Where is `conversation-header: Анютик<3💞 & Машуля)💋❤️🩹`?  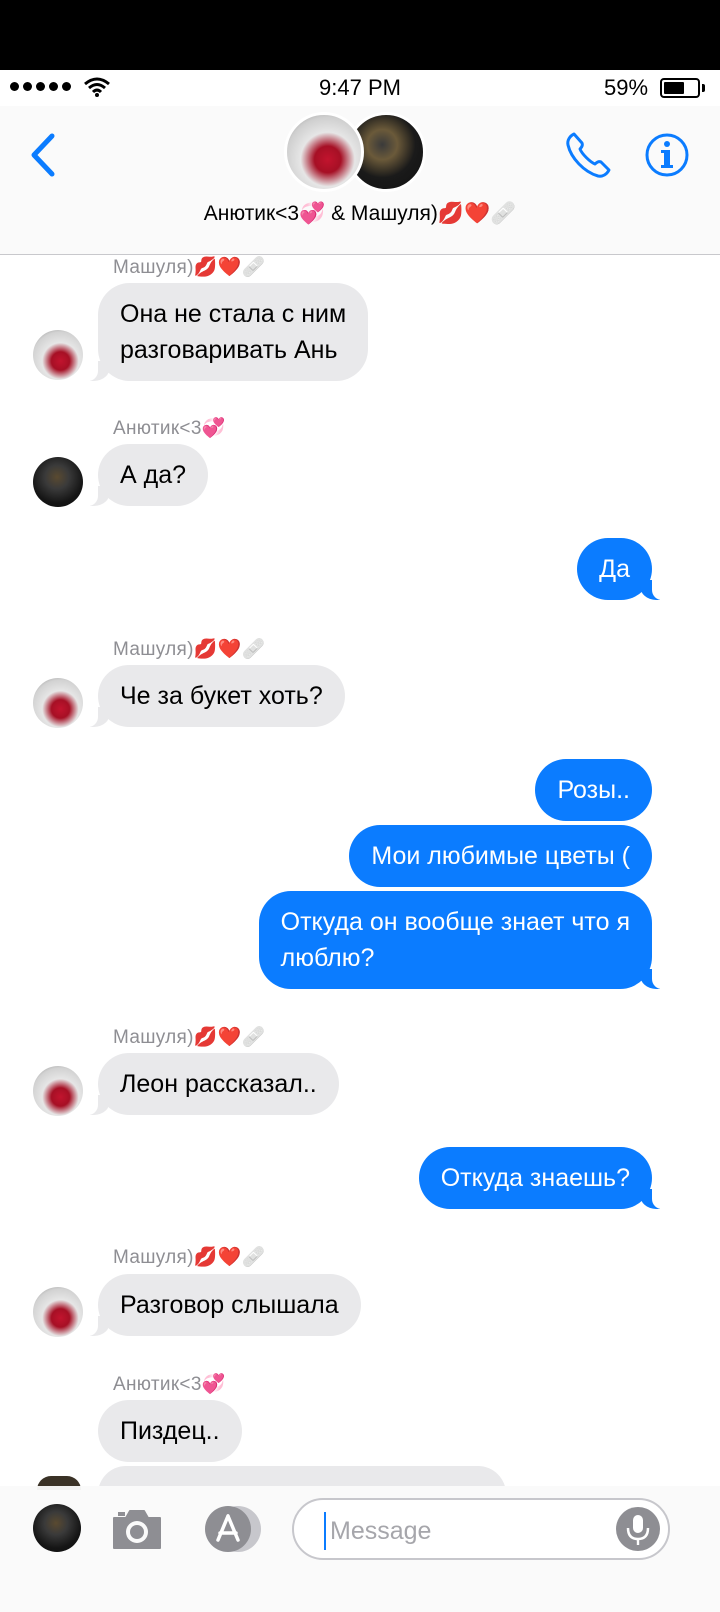 conversation-header: Анютик<3💞 & Машуля)💋❤️🩹 is located at coordinates (360, 180).